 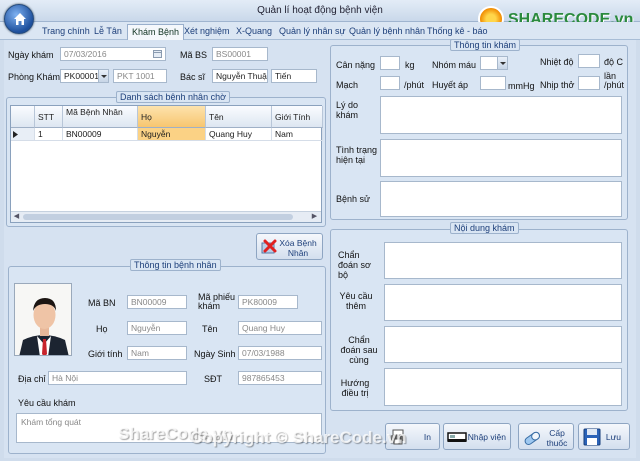 I want to click on delete-icon, so click(x=269, y=246).